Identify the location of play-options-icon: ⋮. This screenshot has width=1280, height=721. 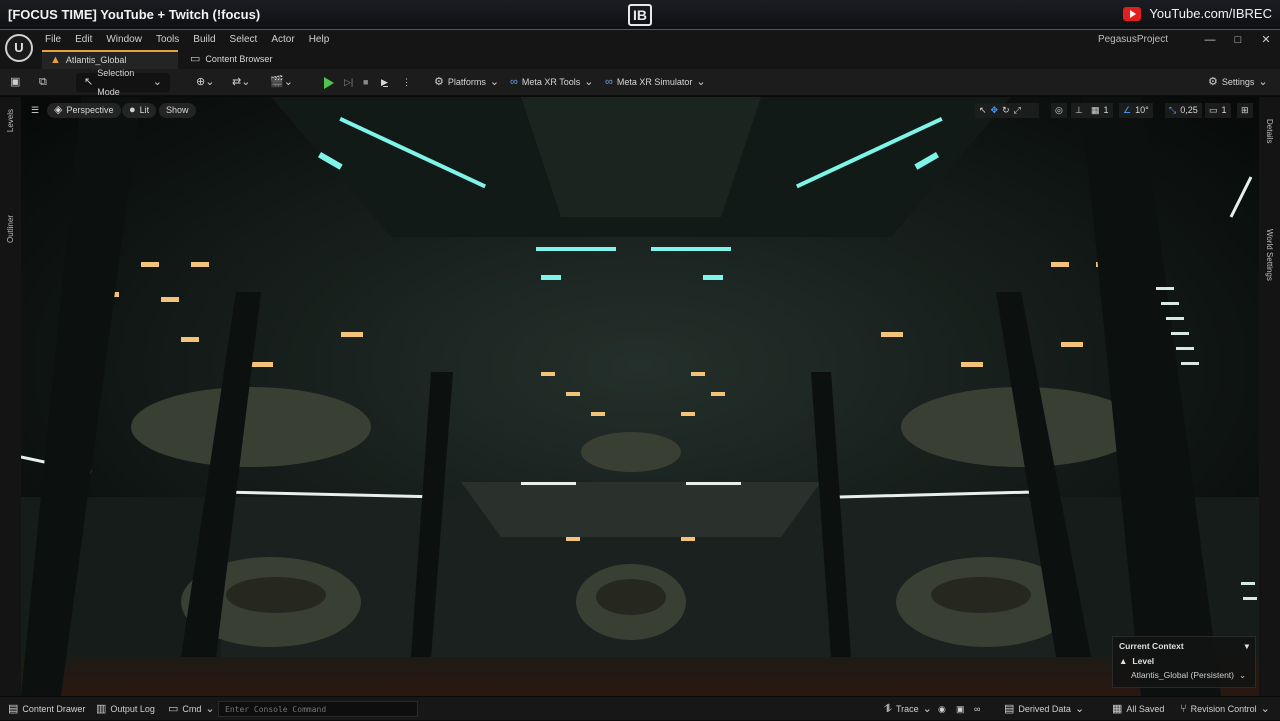
(406, 82).